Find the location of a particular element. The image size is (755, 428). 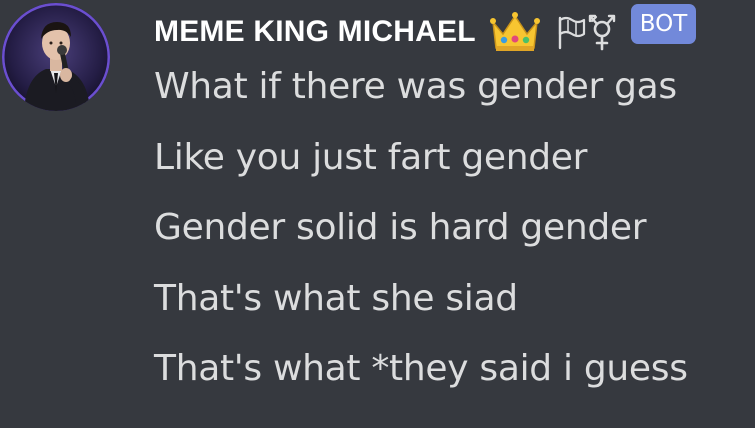

message-header: MEME KING MICHAEL BOT is located at coordinates (425, 31).